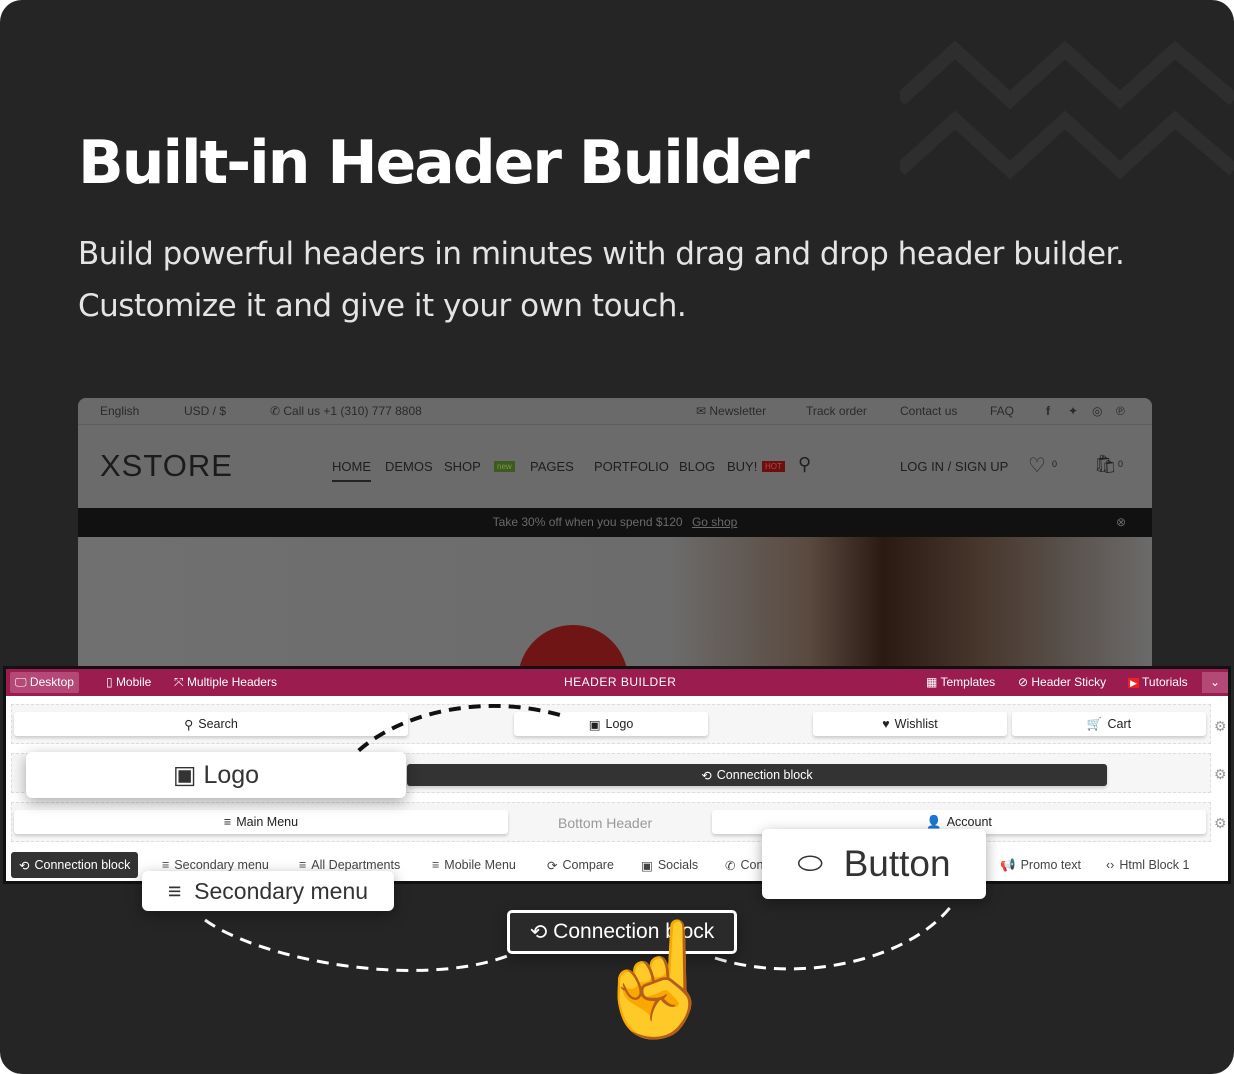  What do you see at coordinates (231, 774) in the screenshot?
I see `floating-logo-label: Logo` at bounding box center [231, 774].